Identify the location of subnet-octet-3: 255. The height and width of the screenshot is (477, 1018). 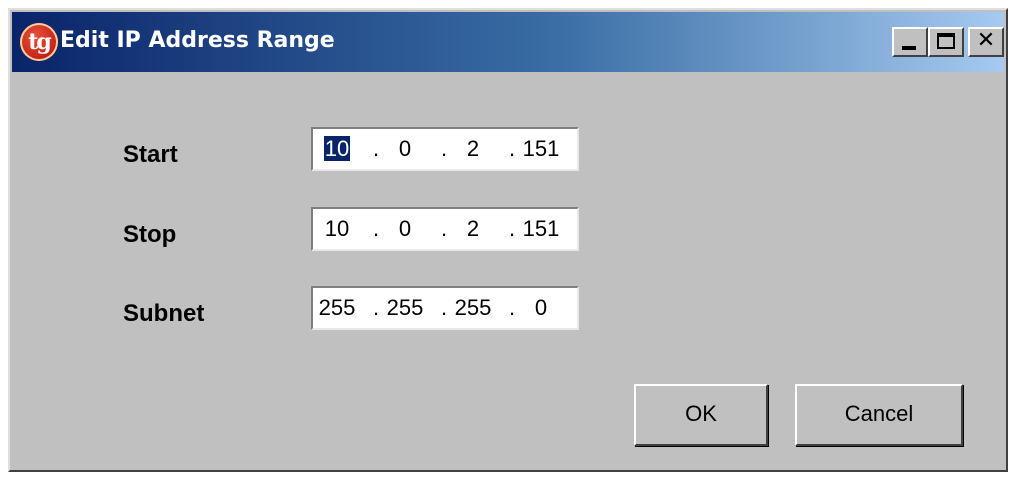
(473, 308).